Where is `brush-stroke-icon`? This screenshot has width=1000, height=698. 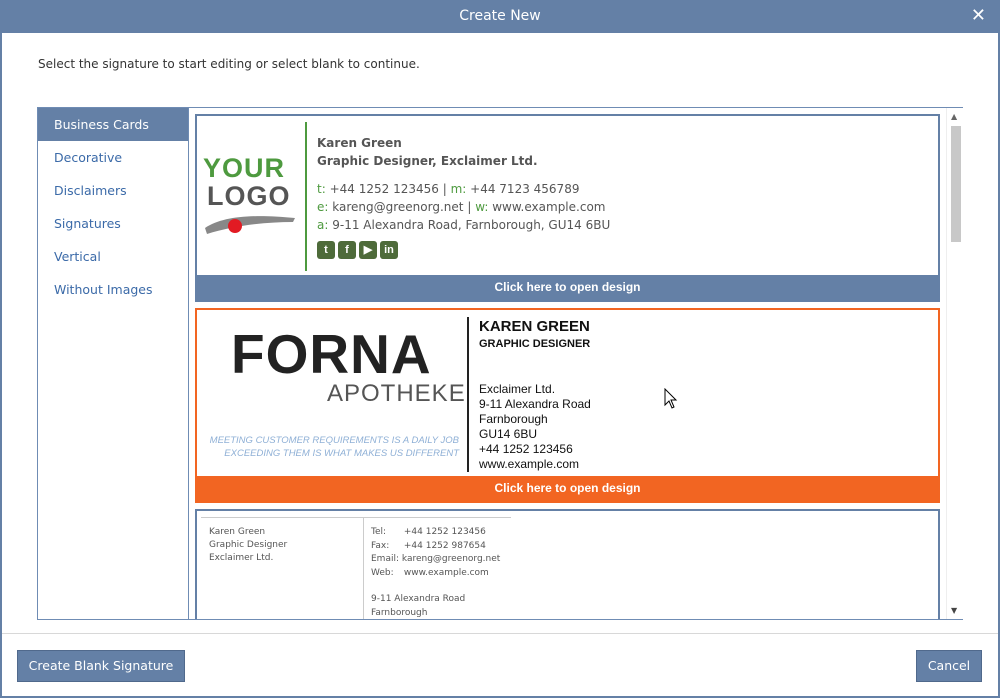
brush-stroke-icon is located at coordinates (250, 225).